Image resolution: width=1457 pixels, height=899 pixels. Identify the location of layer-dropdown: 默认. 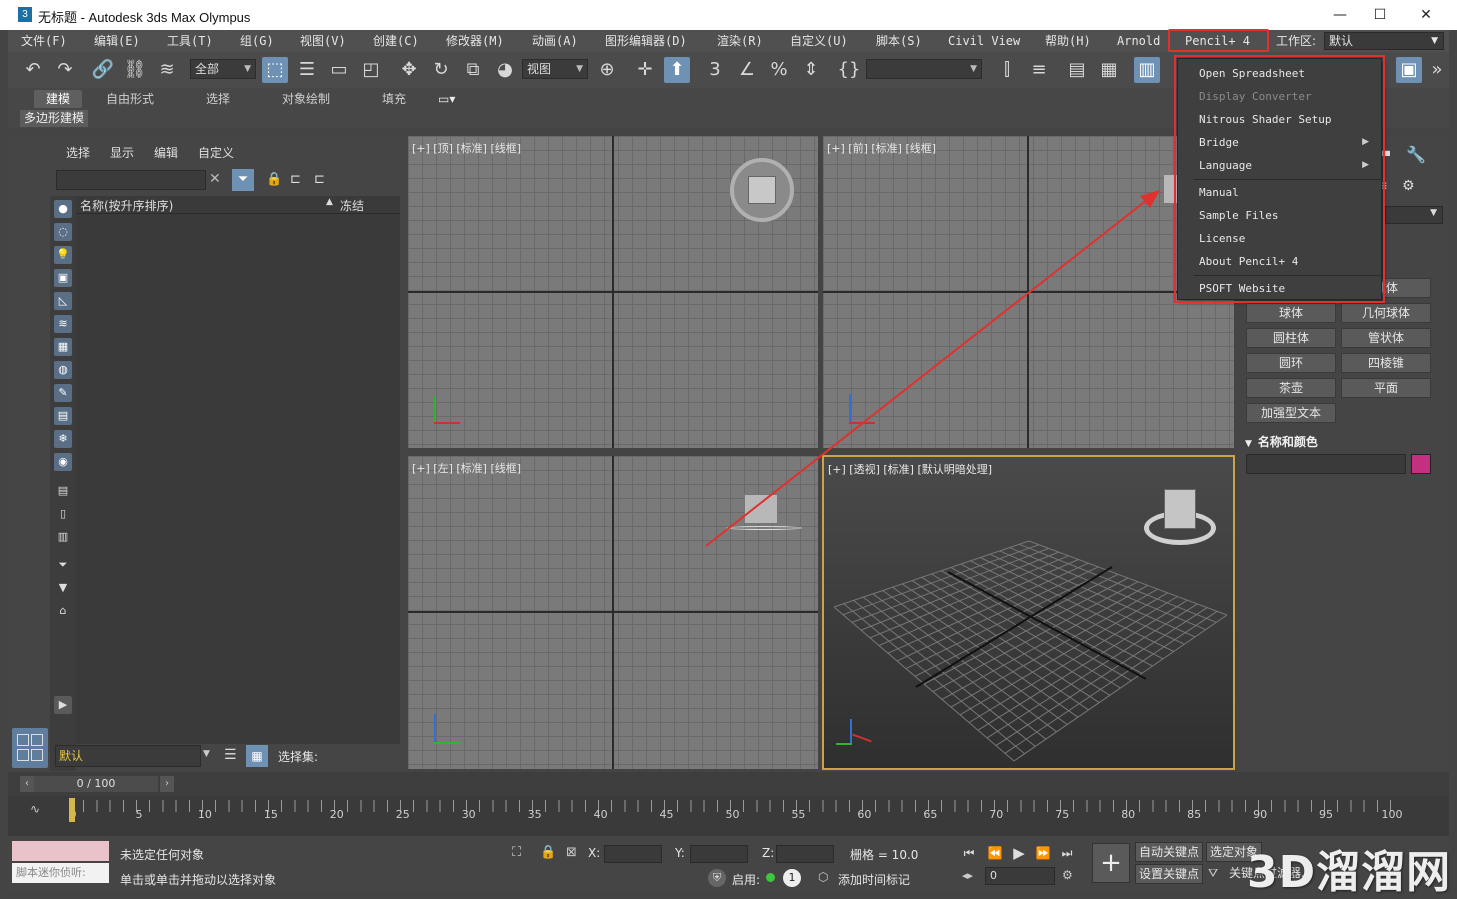
(128, 756).